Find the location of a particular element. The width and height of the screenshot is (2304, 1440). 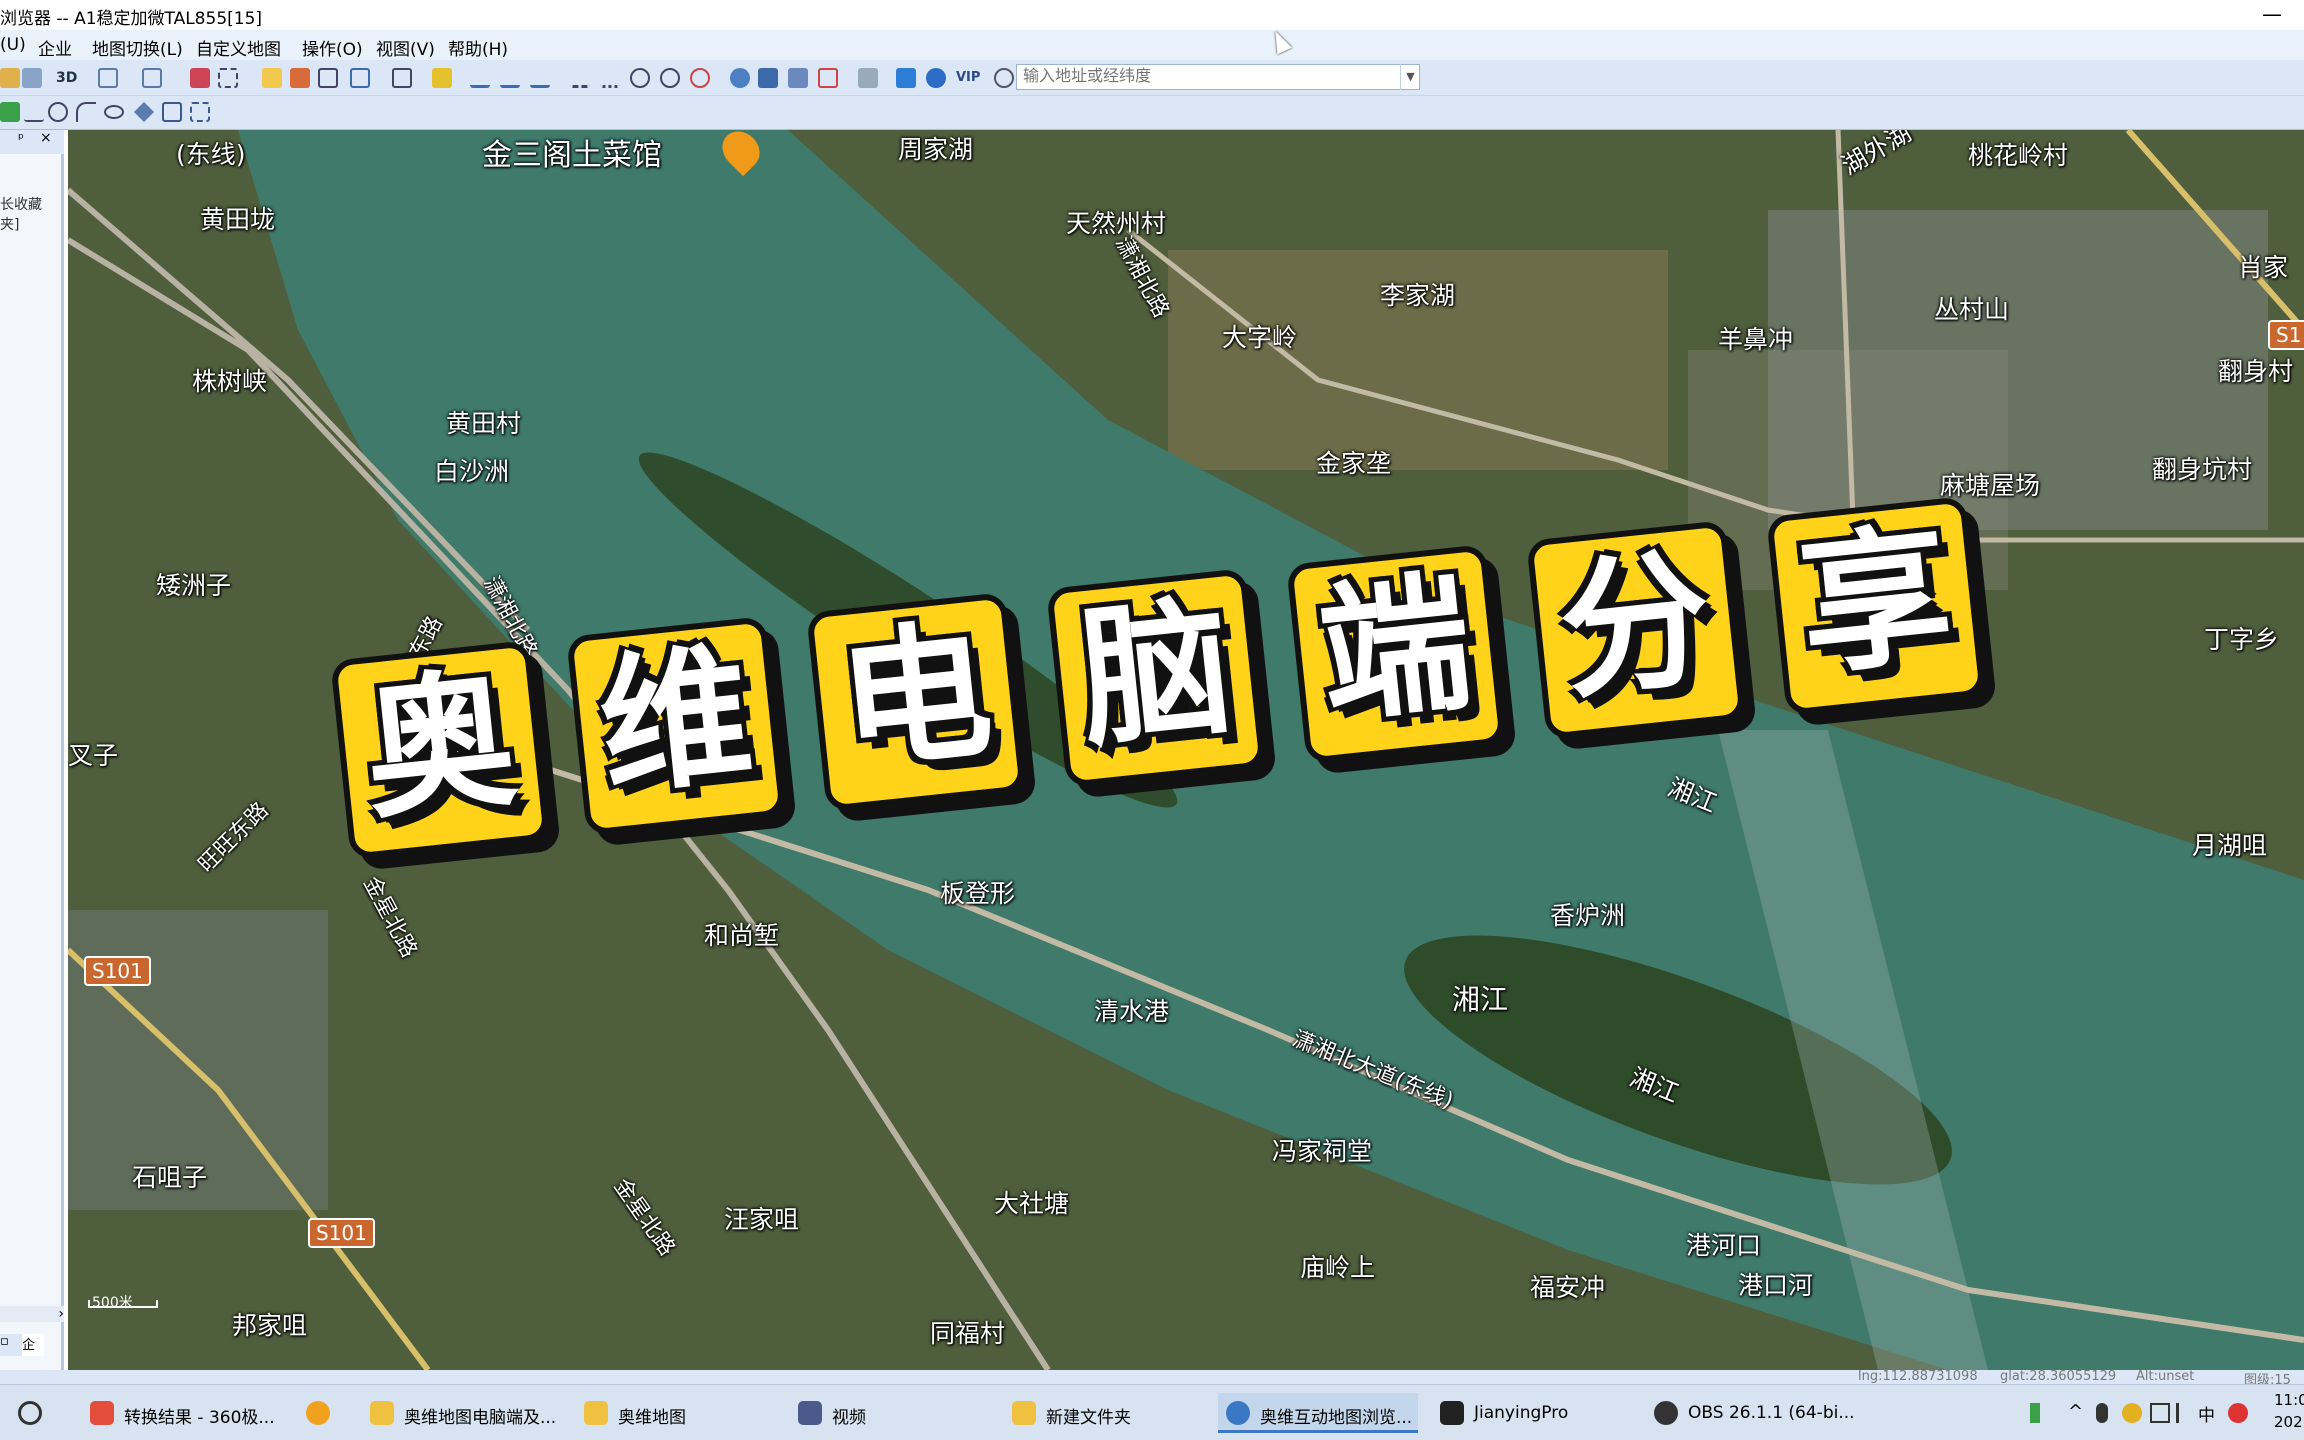

taskbar-item: 奥维地图 is located at coordinates (636, 1413).